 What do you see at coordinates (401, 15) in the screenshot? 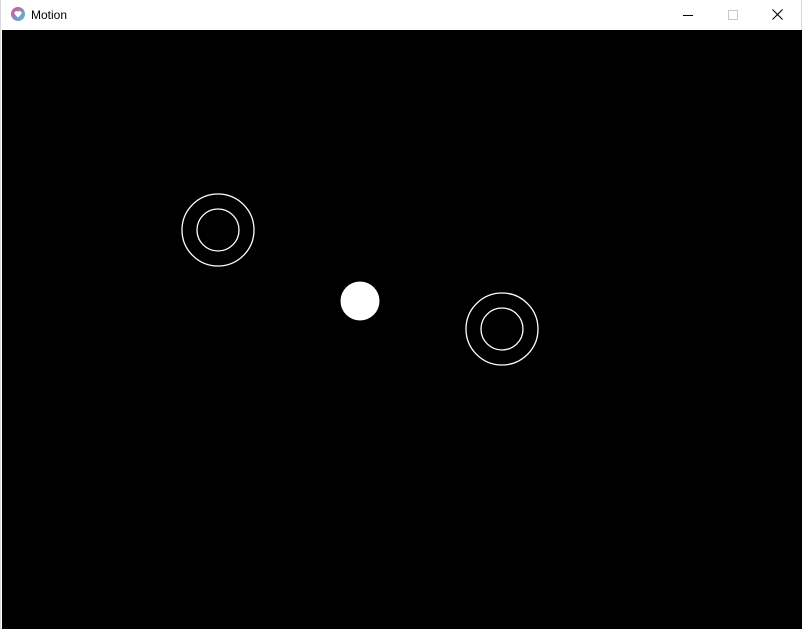
I see `title-bar: Motion` at bounding box center [401, 15].